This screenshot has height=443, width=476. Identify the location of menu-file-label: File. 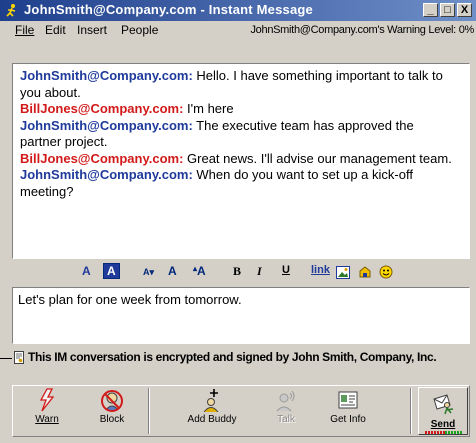
(25, 30).